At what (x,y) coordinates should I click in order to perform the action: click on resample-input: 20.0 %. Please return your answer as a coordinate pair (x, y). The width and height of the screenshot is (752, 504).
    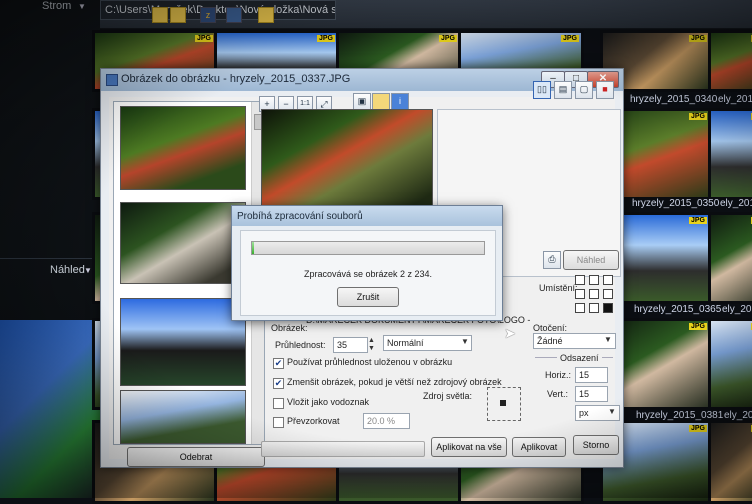
    Looking at the image, I should click on (386, 421).